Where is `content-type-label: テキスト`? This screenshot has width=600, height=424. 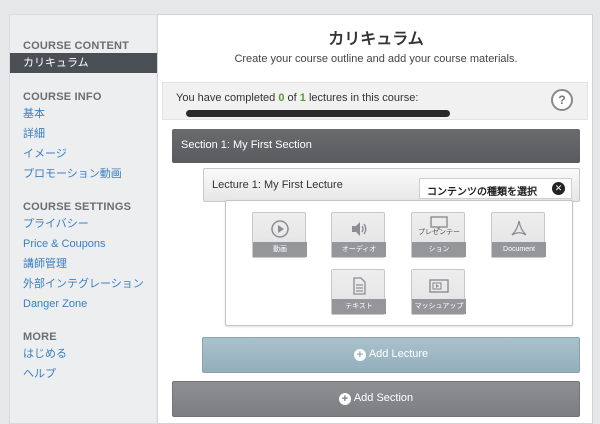 content-type-label: テキスト is located at coordinates (359, 306).